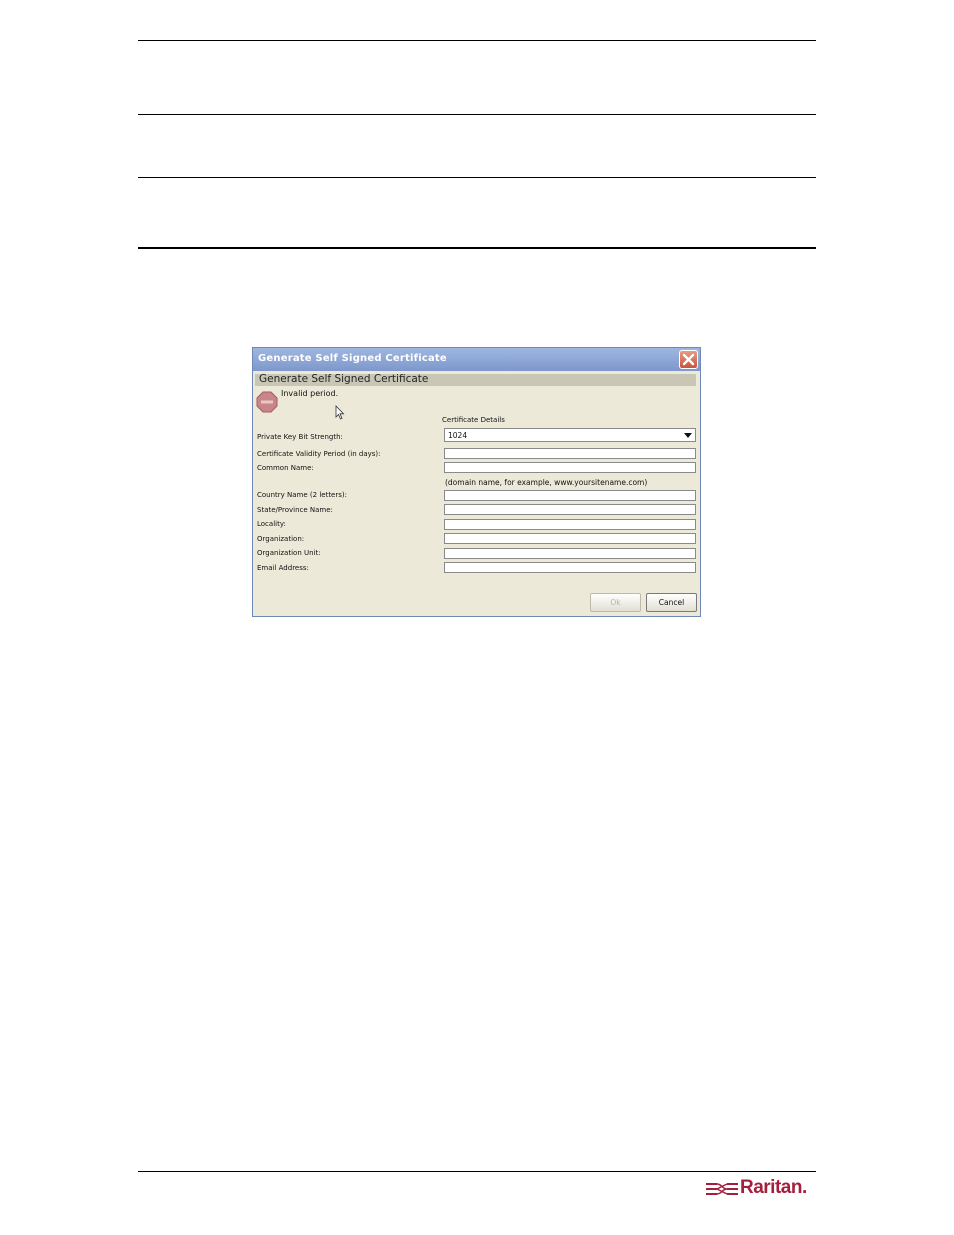  I want to click on state-label: State/Province Name:, so click(295, 510).